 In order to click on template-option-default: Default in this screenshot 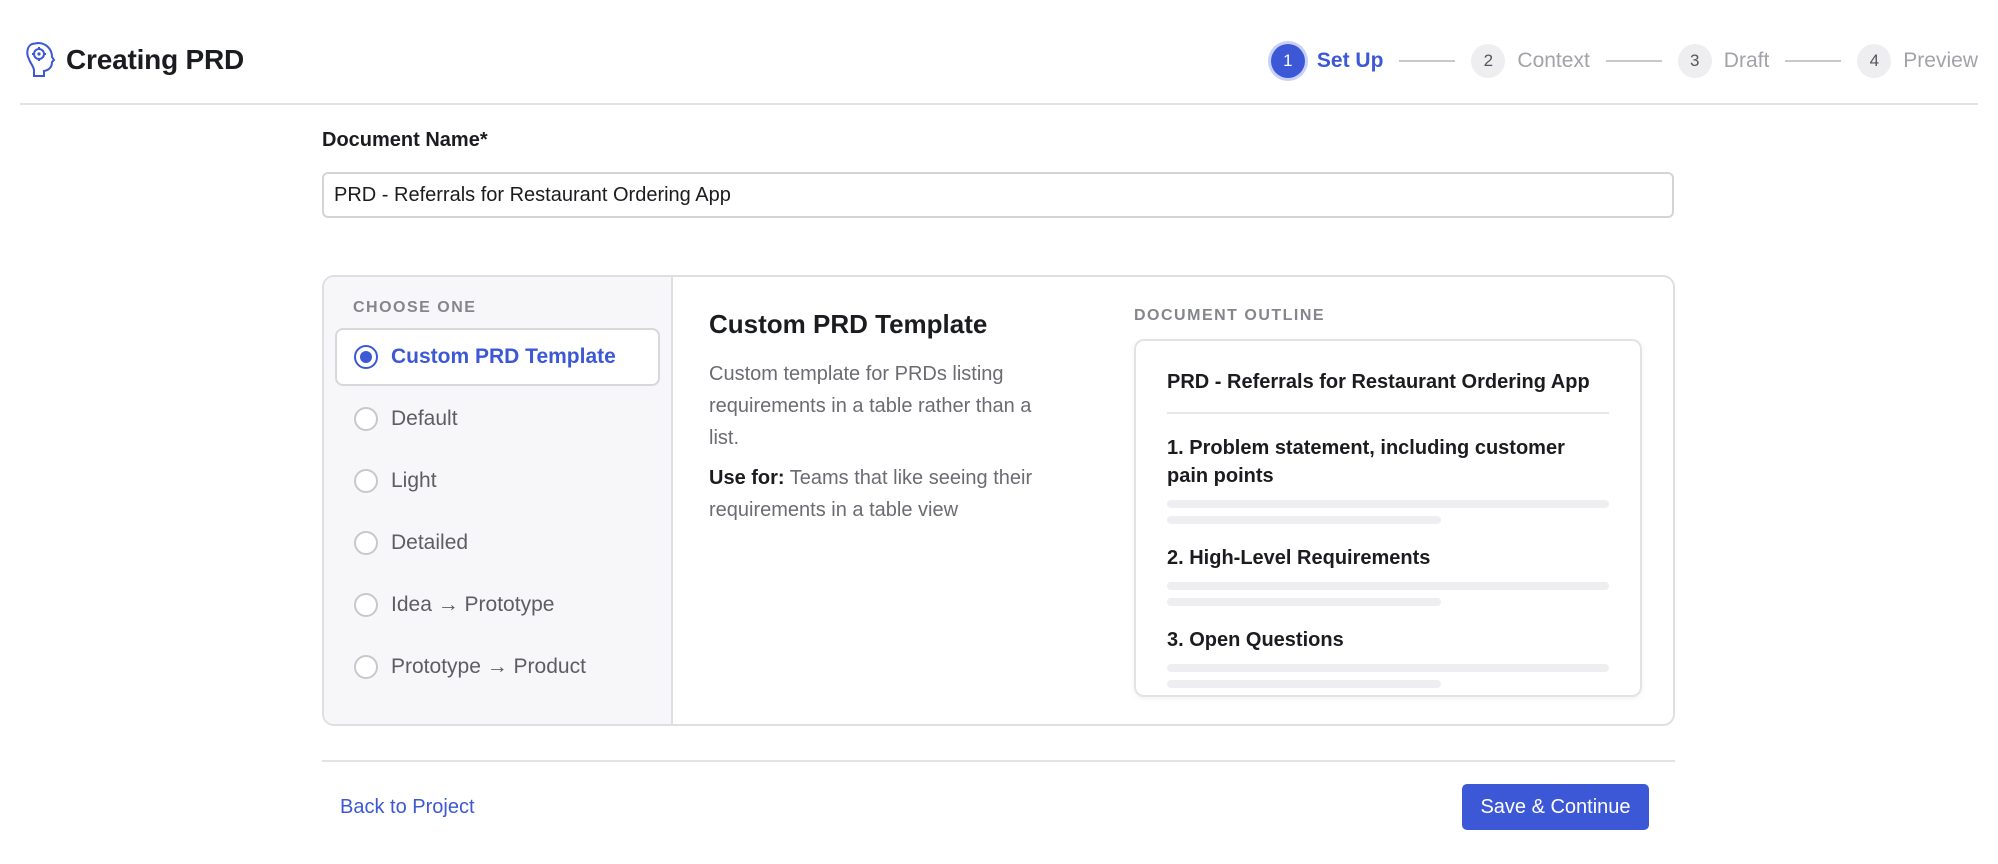, I will do `click(497, 419)`.